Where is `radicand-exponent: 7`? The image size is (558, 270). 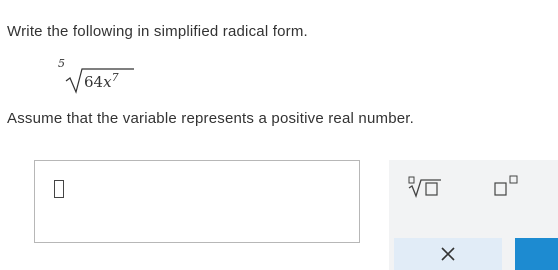 radicand-exponent: 7 is located at coordinates (115, 77).